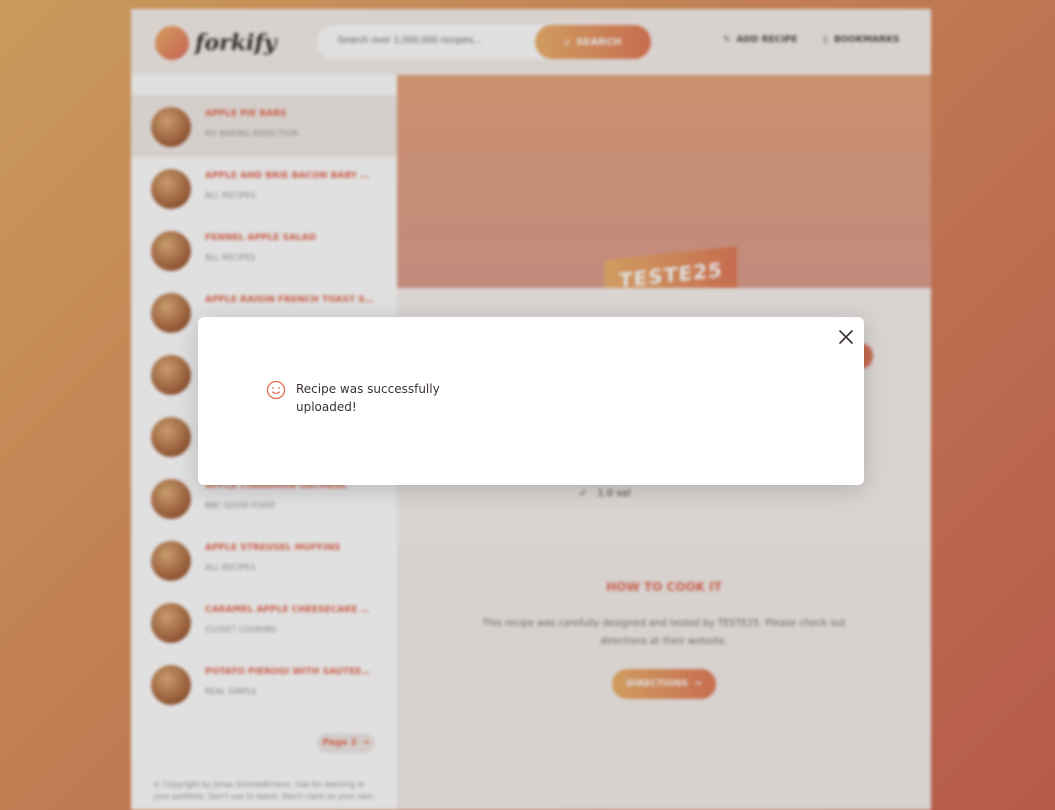 This screenshot has height=810, width=1055. Describe the element at coordinates (531, 401) in the screenshot. I see `upload-success-modal: Recipe was successfully uploaded!` at that location.